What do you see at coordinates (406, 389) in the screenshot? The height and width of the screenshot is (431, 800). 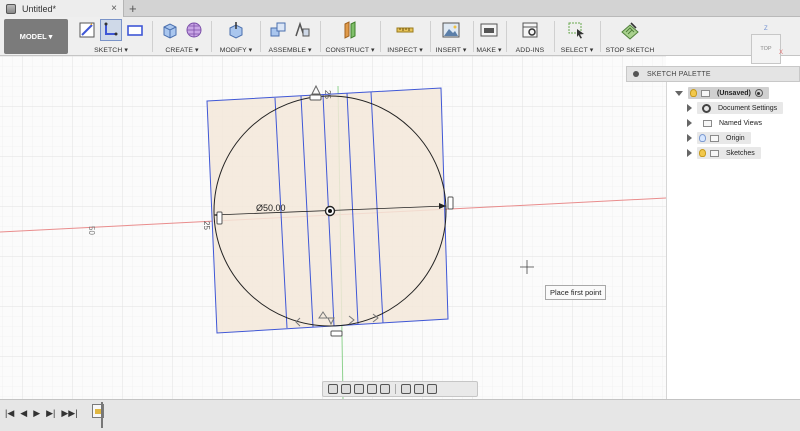 I see `display-settings-icon` at bounding box center [406, 389].